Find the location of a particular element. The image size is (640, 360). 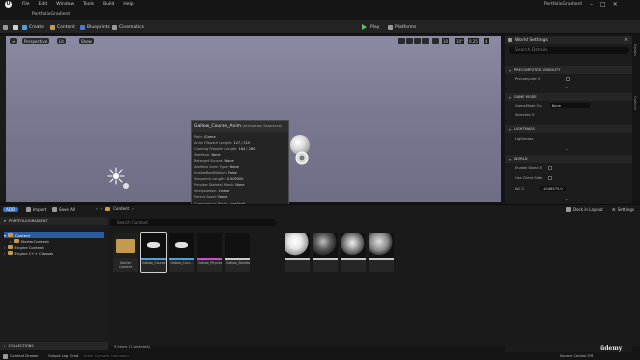

section-lightmass: ▾ LIGHTMASS is located at coordinates (568, 129).